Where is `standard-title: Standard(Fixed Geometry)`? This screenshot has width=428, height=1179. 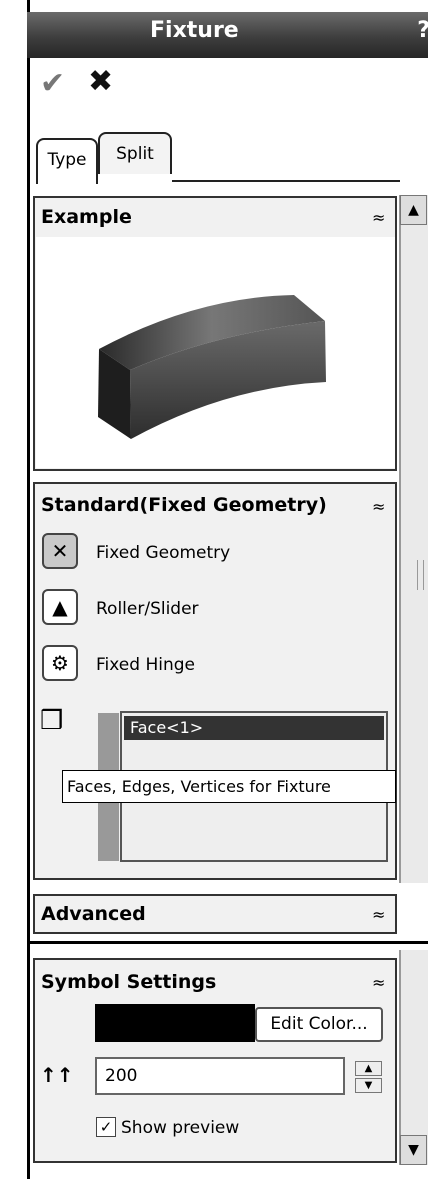 standard-title: Standard(Fixed Geometry) is located at coordinates (184, 505).